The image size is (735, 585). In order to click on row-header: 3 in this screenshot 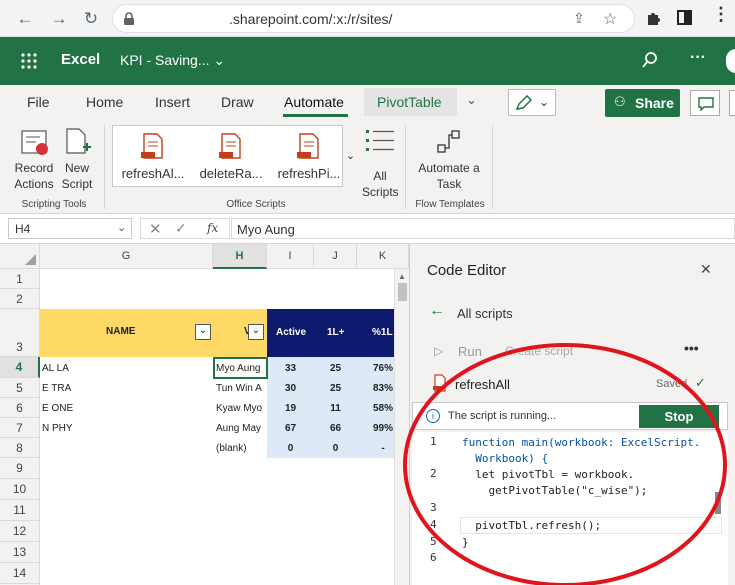, I will do `click(20, 333)`.